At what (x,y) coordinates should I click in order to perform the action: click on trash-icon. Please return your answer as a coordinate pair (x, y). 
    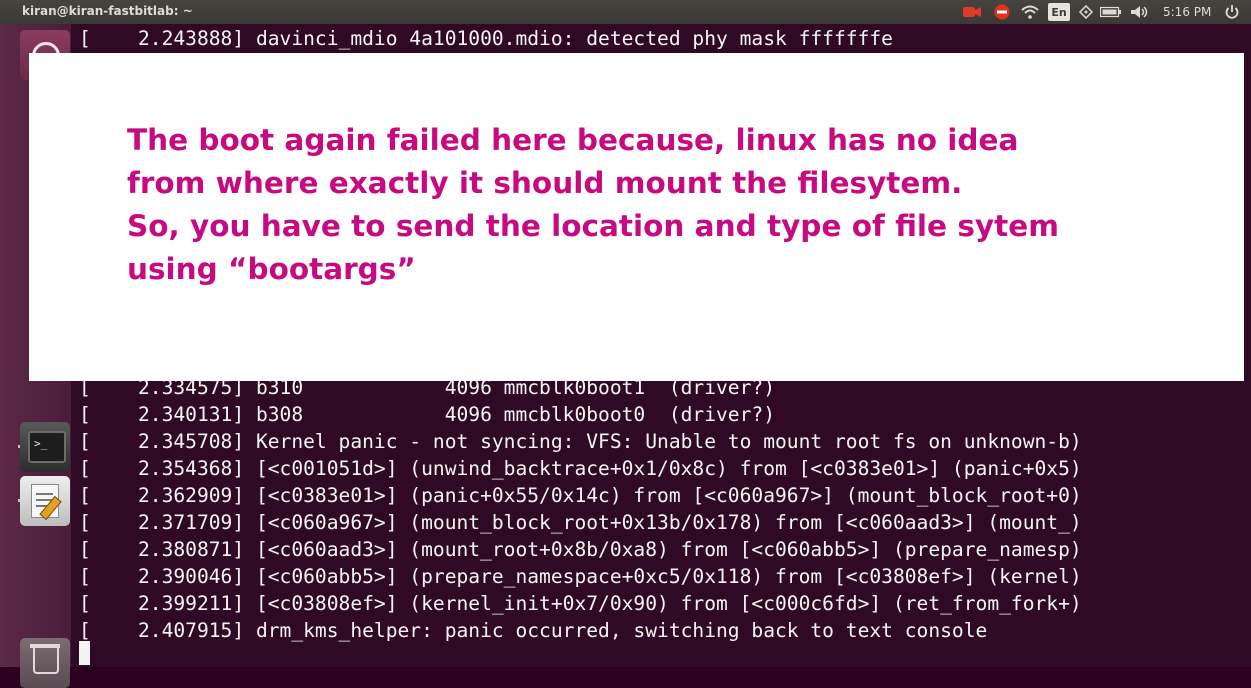
    Looking at the image, I should click on (45, 663).